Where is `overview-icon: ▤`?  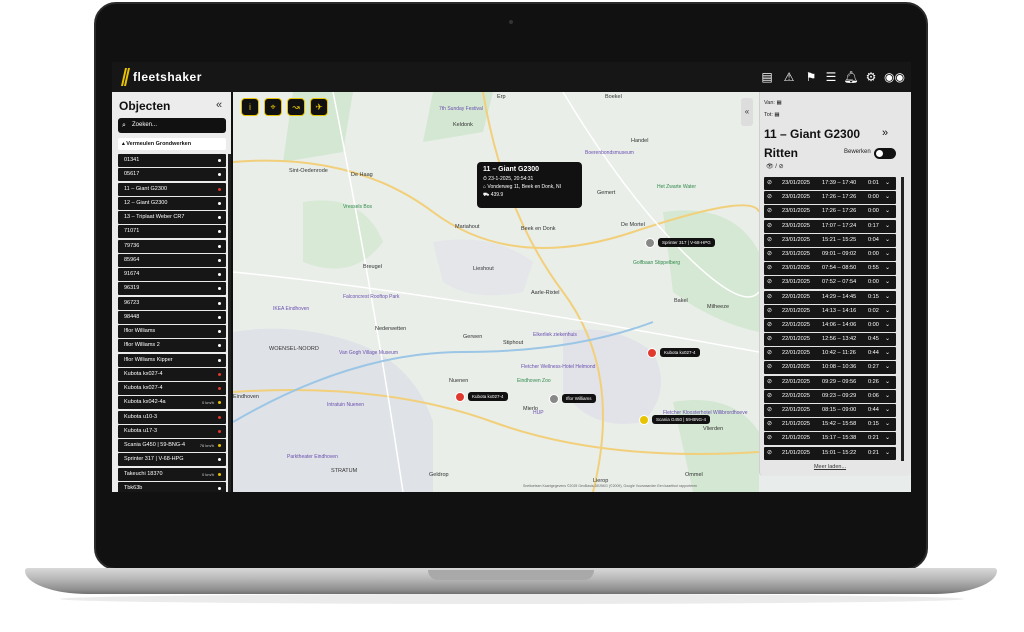
overview-icon: ▤ is located at coordinates (767, 77).